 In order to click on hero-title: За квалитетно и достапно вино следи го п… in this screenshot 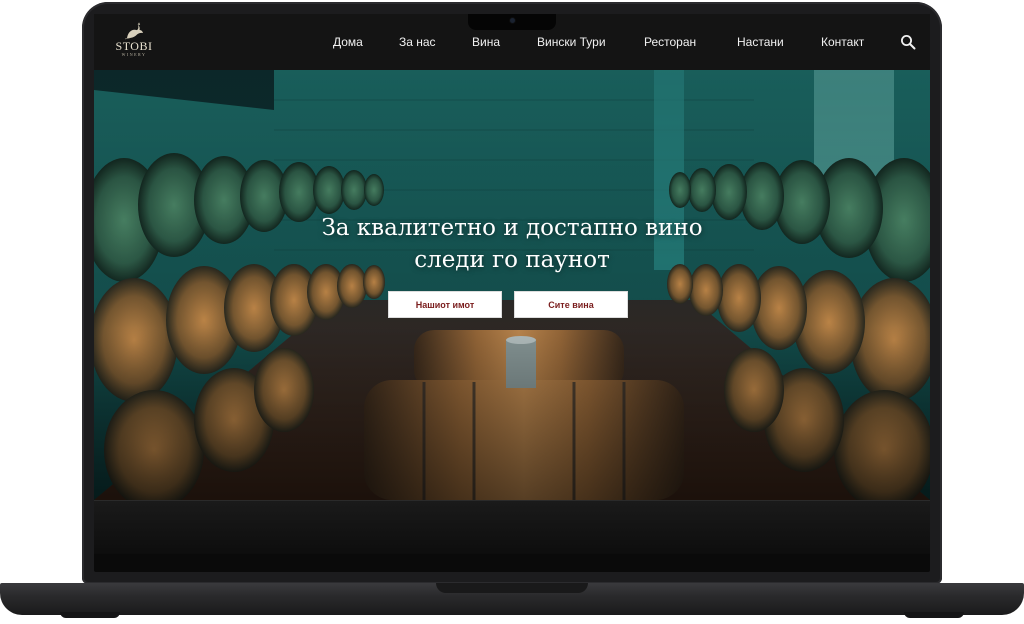, I will do `click(512, 244)`.